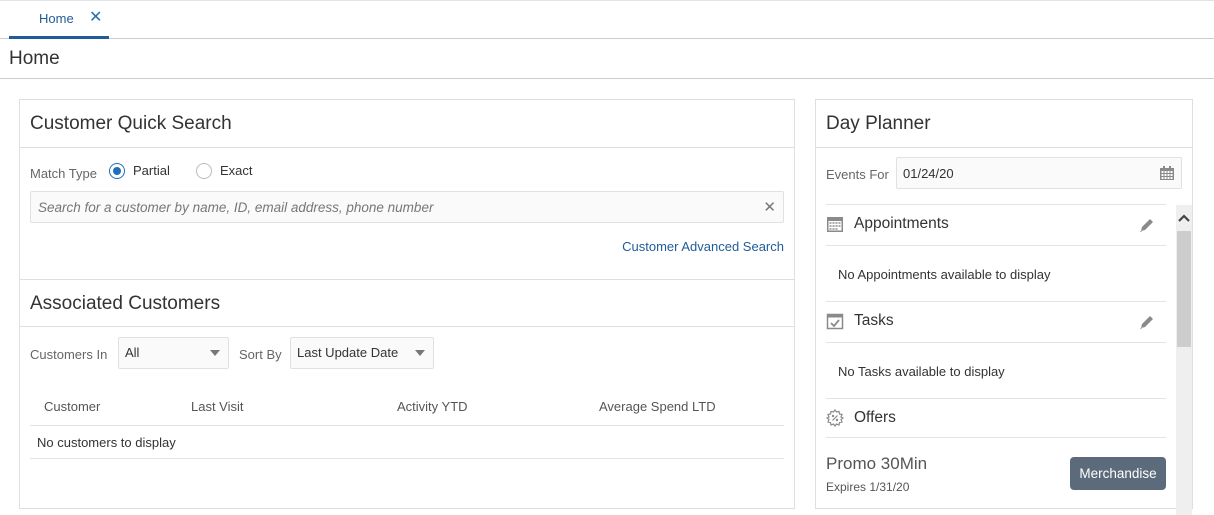 The image size is (1214, 515). Describe the element at coordinates (1184, 360) in the screenshot. I see `day-planner-scrollbar` at that location.